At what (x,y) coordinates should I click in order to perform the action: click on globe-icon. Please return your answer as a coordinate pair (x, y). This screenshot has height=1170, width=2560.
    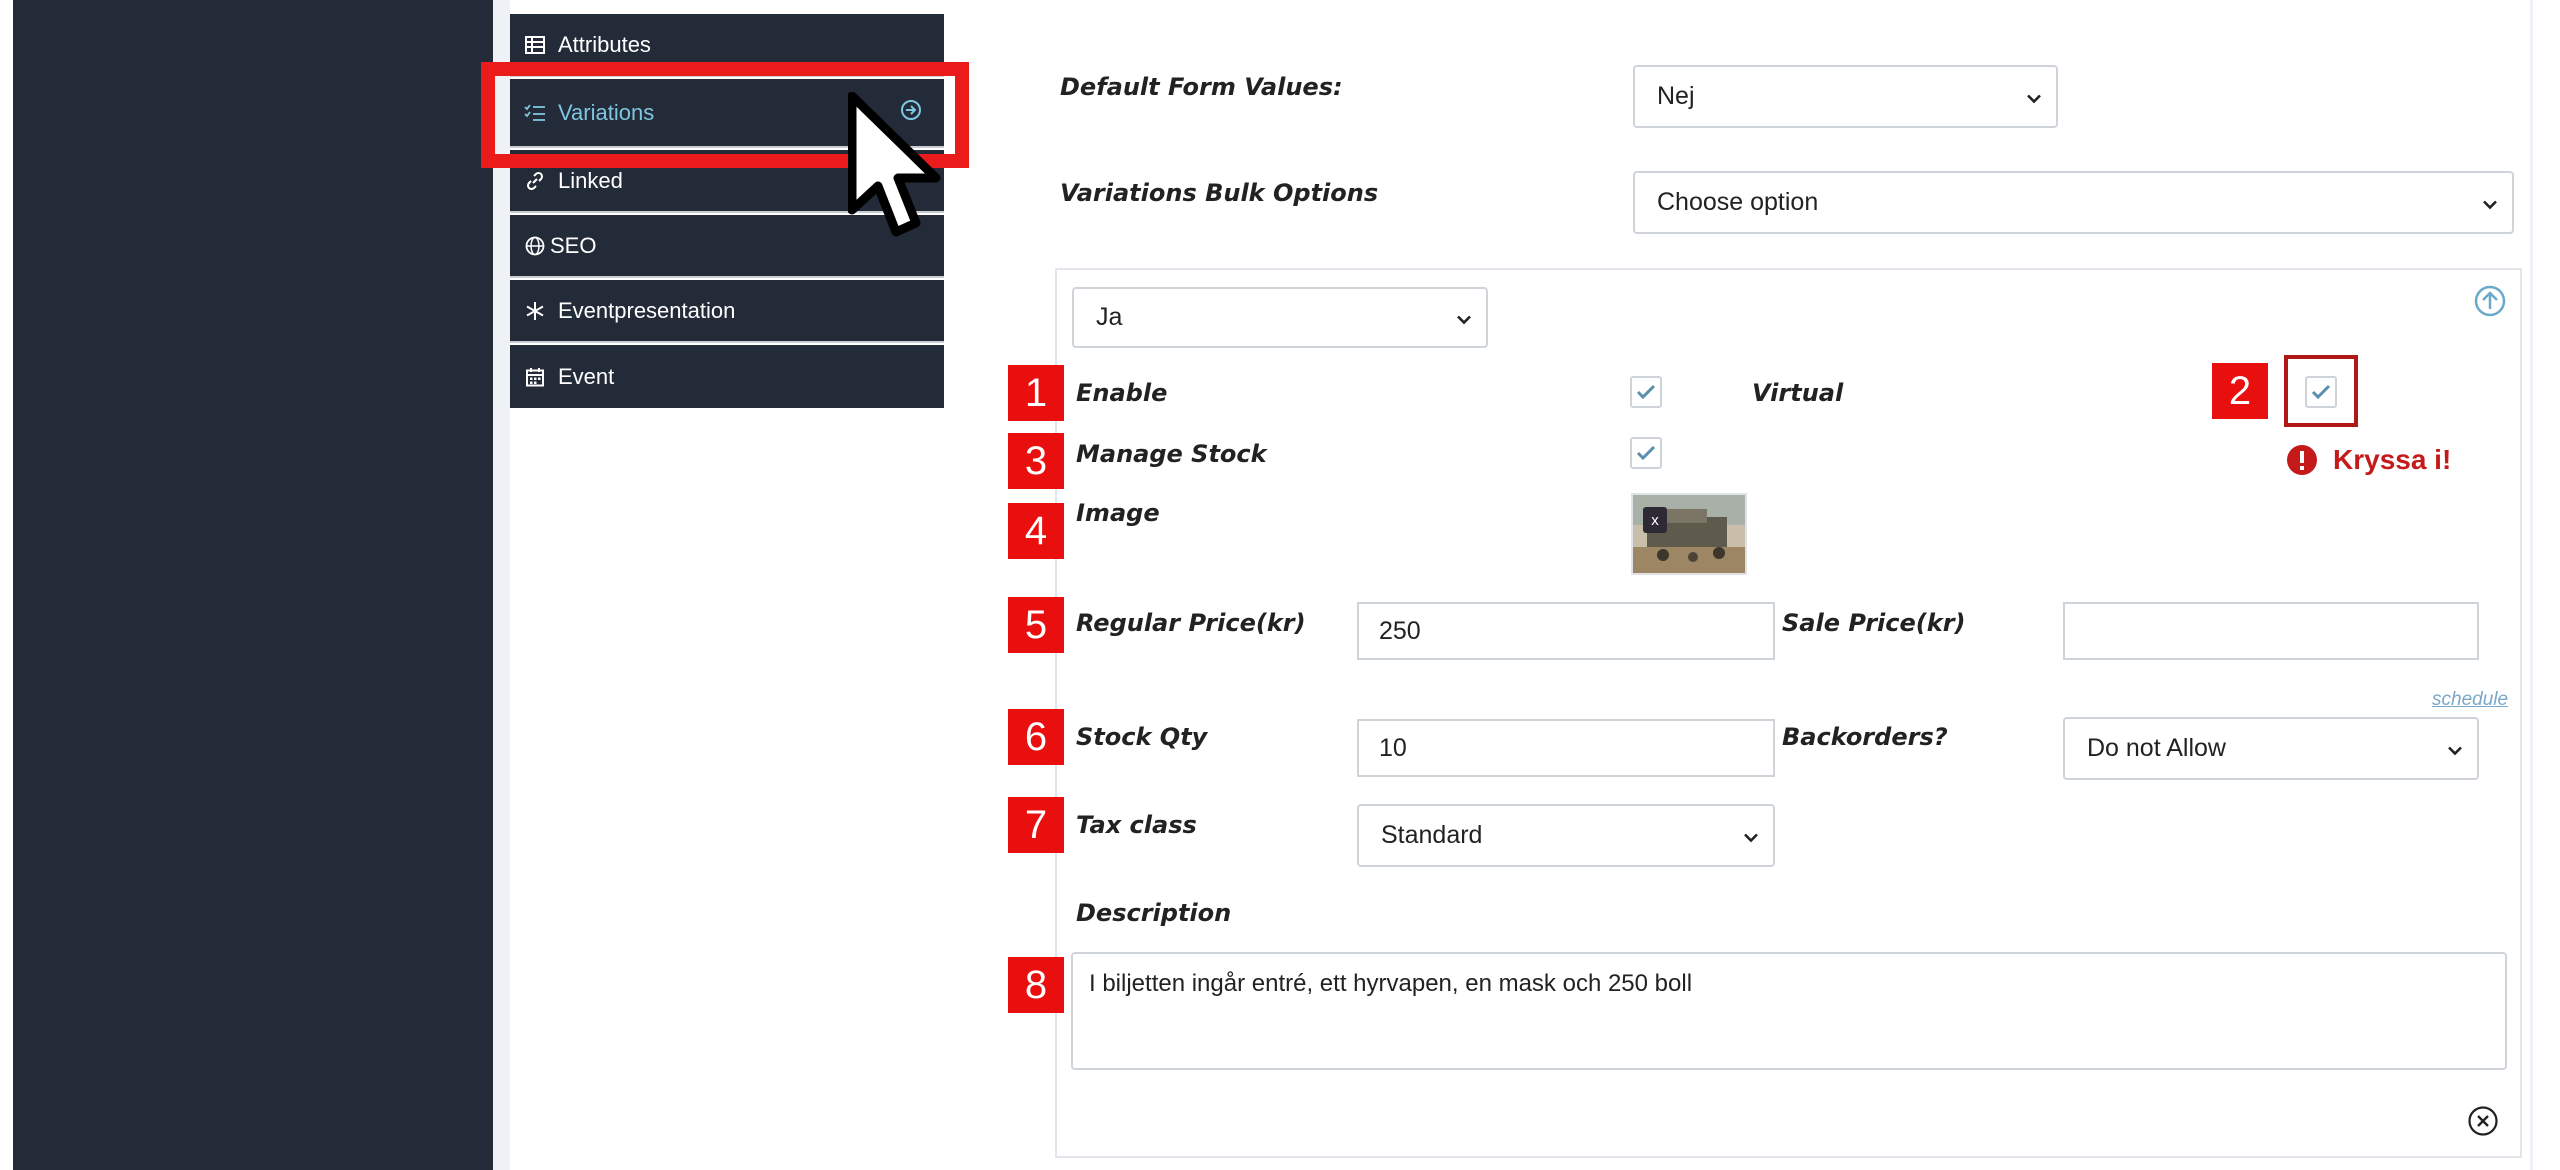
    Looking at the image, I should click on (535, 246).